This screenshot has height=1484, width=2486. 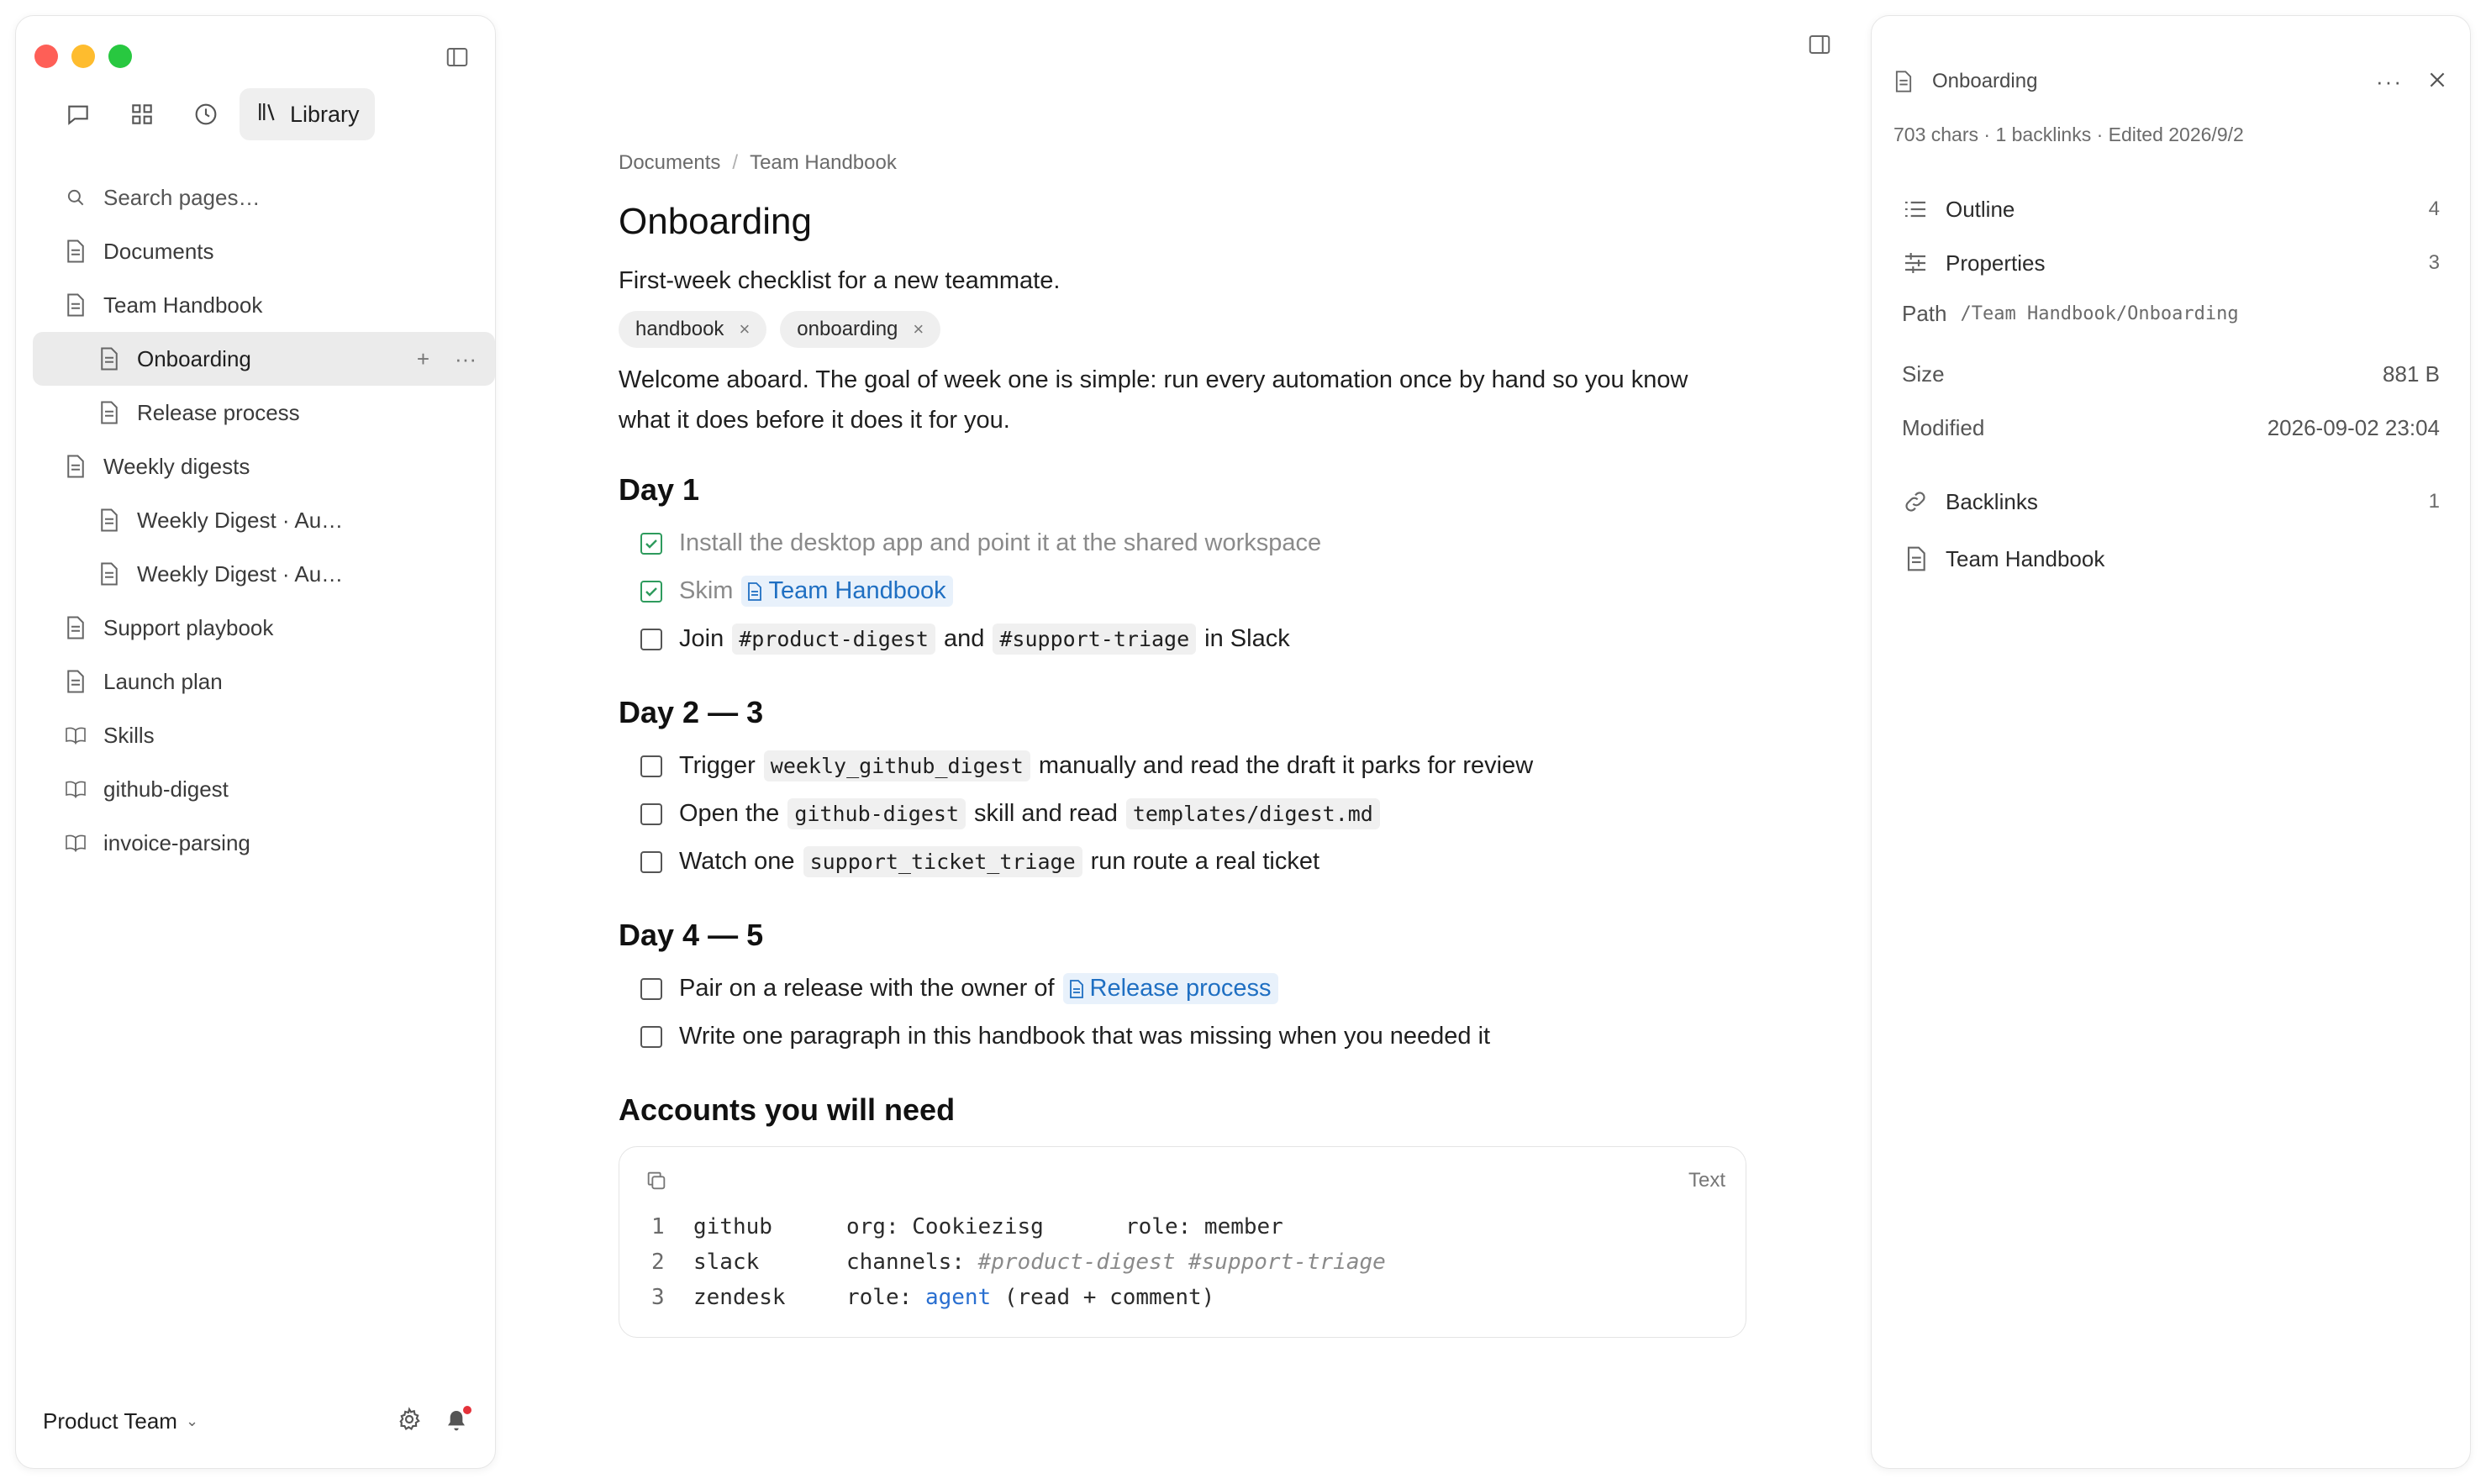 What do you see at coordinates (264, 789) in the screenshot?
I see `sidebar-item-github-digest: github-digest` at bounding box center [264, 789].